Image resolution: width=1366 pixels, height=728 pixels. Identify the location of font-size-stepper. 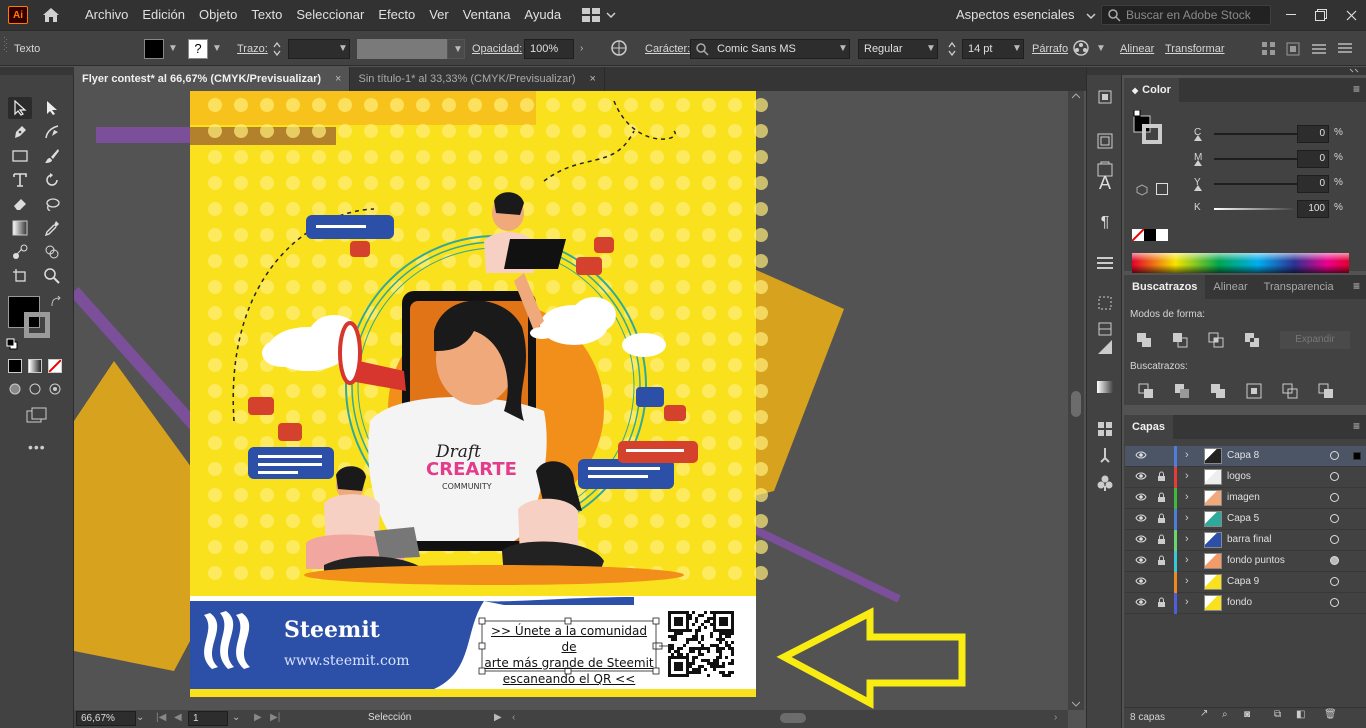
(953, 49).